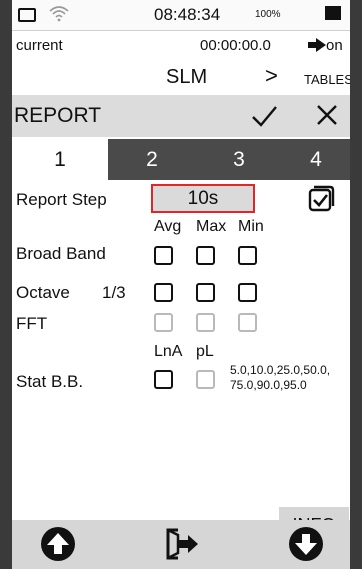 The width and height of the screenshot is (362, 569). Describe the element at coordinates (205, 322) in the screenshot. I see `fft-max-checkbox` at that location.